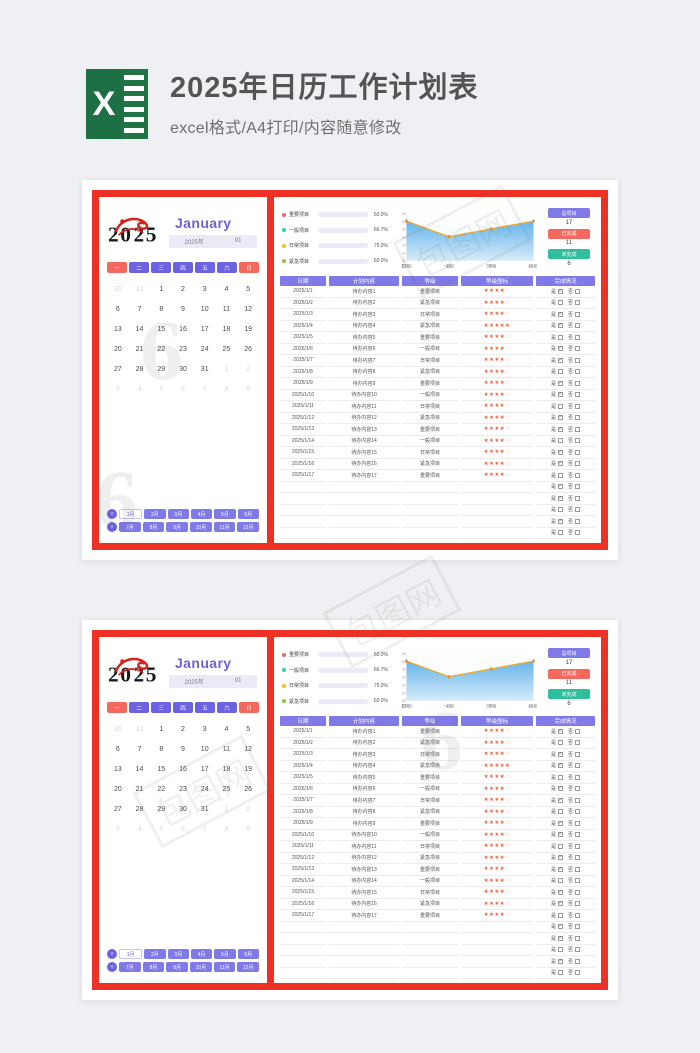 The image size is (700, 1053). What do you see at coordinates (140, 329) in the screenshot?
I see `calendar-day-cell: 14` at bounding box center [140, 329].